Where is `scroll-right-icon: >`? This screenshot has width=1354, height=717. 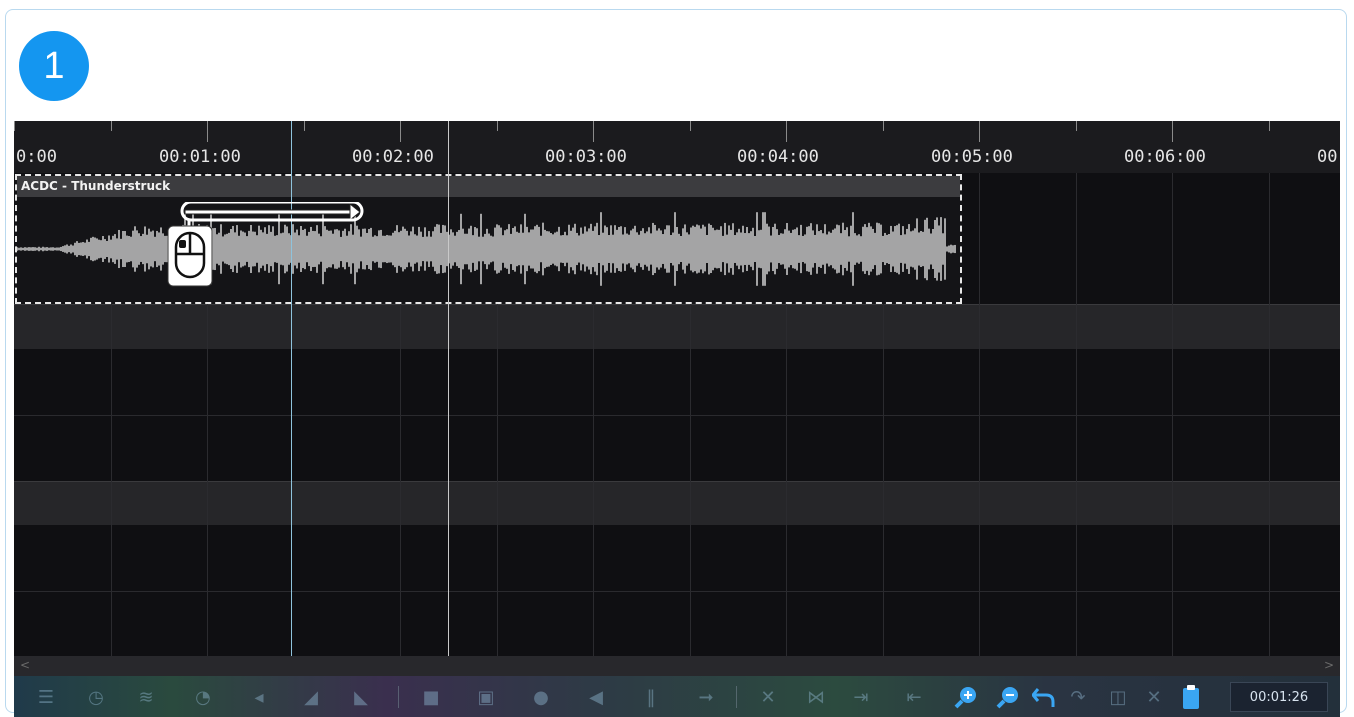
scroll-right-icon: > is located at coordinates (1329, 665).